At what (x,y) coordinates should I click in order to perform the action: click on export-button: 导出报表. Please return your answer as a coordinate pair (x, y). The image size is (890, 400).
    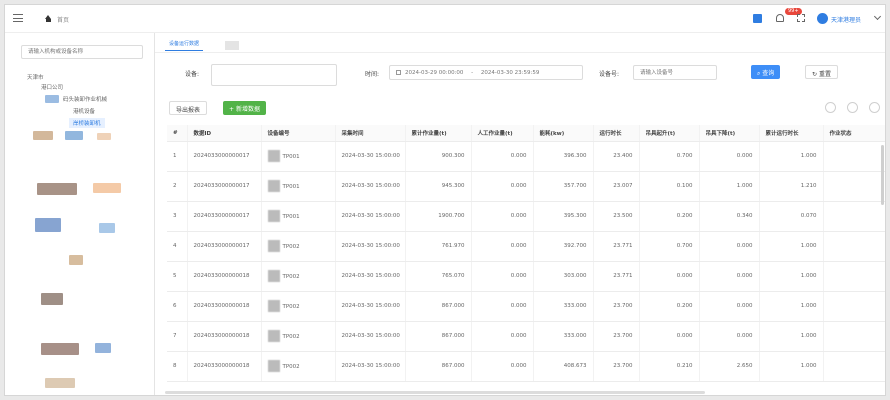
    Looking at the image, I should click on (188, 108).